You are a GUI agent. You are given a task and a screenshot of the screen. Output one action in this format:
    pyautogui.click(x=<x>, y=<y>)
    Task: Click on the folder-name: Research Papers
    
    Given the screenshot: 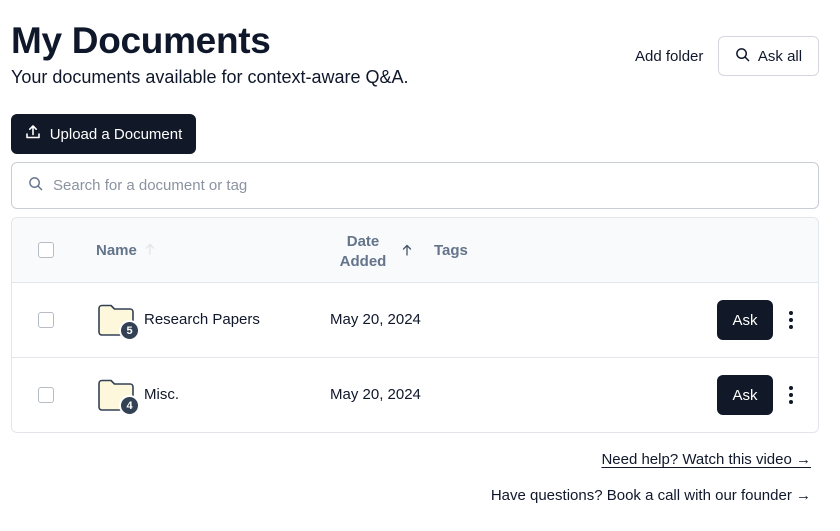 What is the action you would take?
    pyautogui.click(x=202, y=319)
    